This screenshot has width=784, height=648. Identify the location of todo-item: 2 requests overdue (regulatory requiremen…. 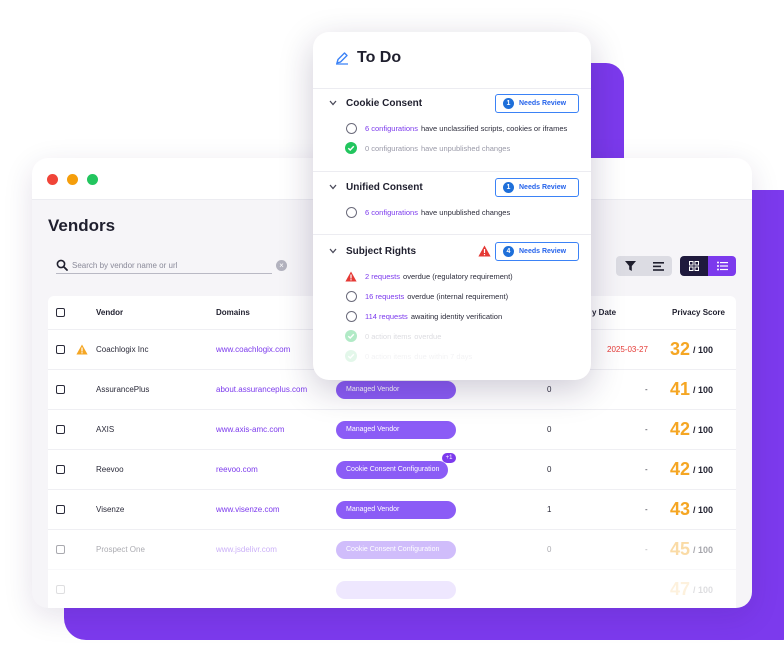
(429, 276).